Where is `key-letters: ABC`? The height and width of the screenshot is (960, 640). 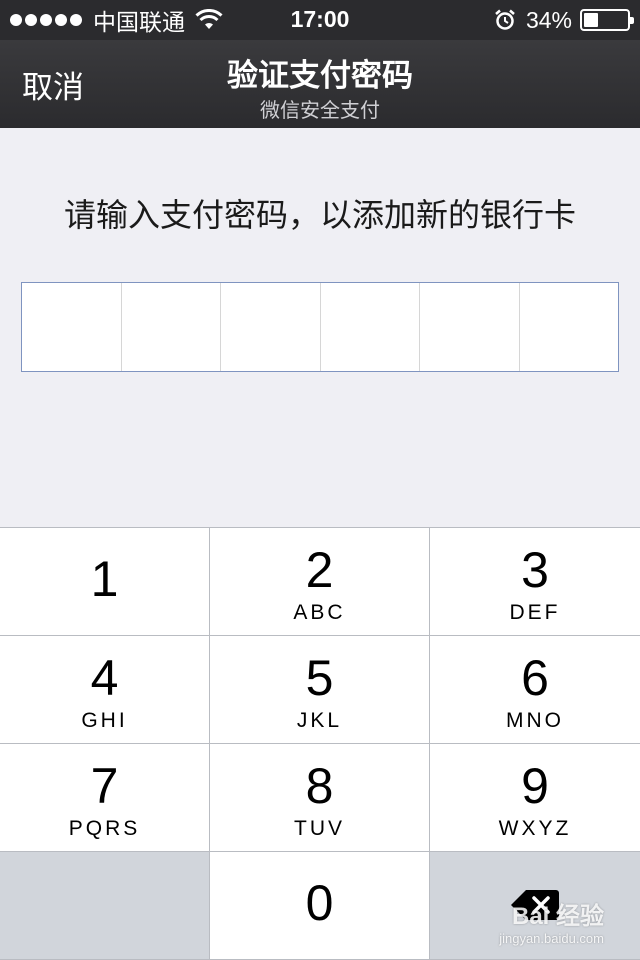 key-letters: ABC is located at coordinates (319, 612).